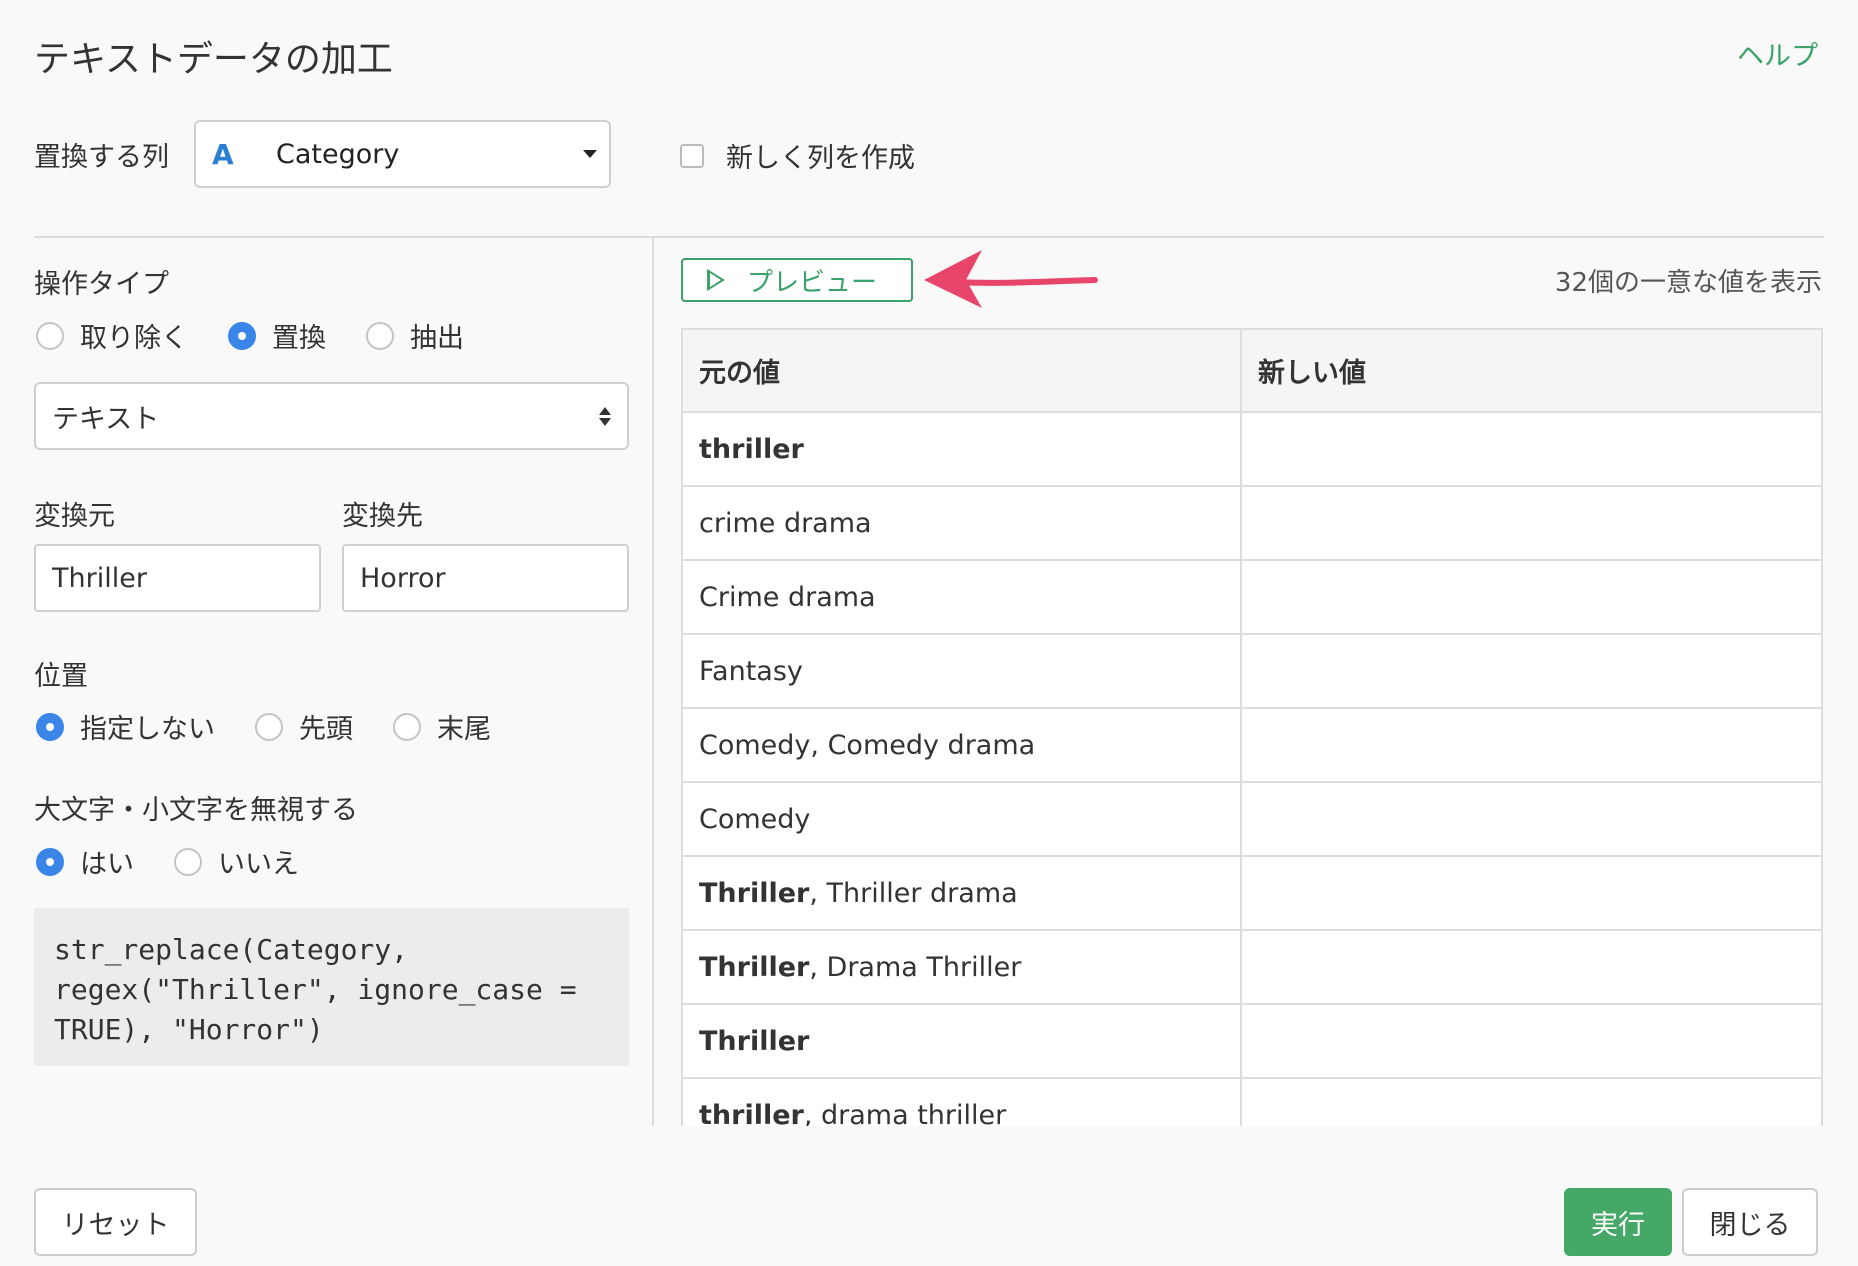 The width and height of the screenshot is (1858, 1266). I want to click on radio-label: いいえ, so click(258, 864).